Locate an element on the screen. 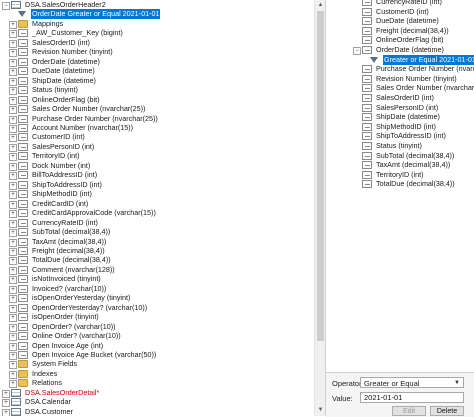 The image size is (474, 417). tree-node-label: ShipDate (datetime) is located at coordinates (408, 117).